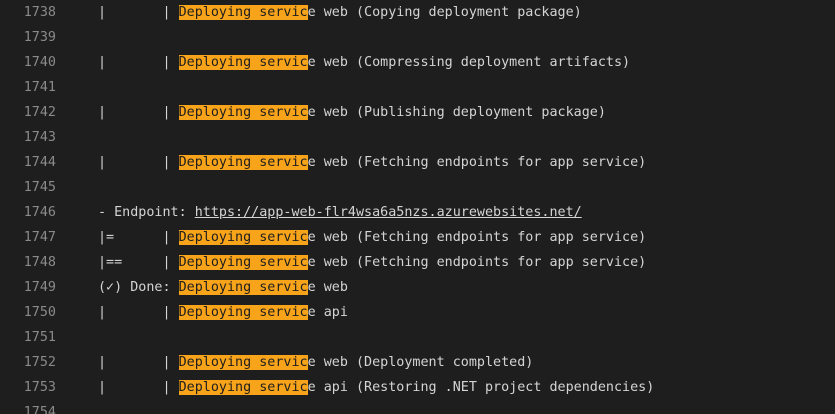  Describe the element at coordinates (138, 237) in the screenshot. I see `log-text: |= |` at that location.